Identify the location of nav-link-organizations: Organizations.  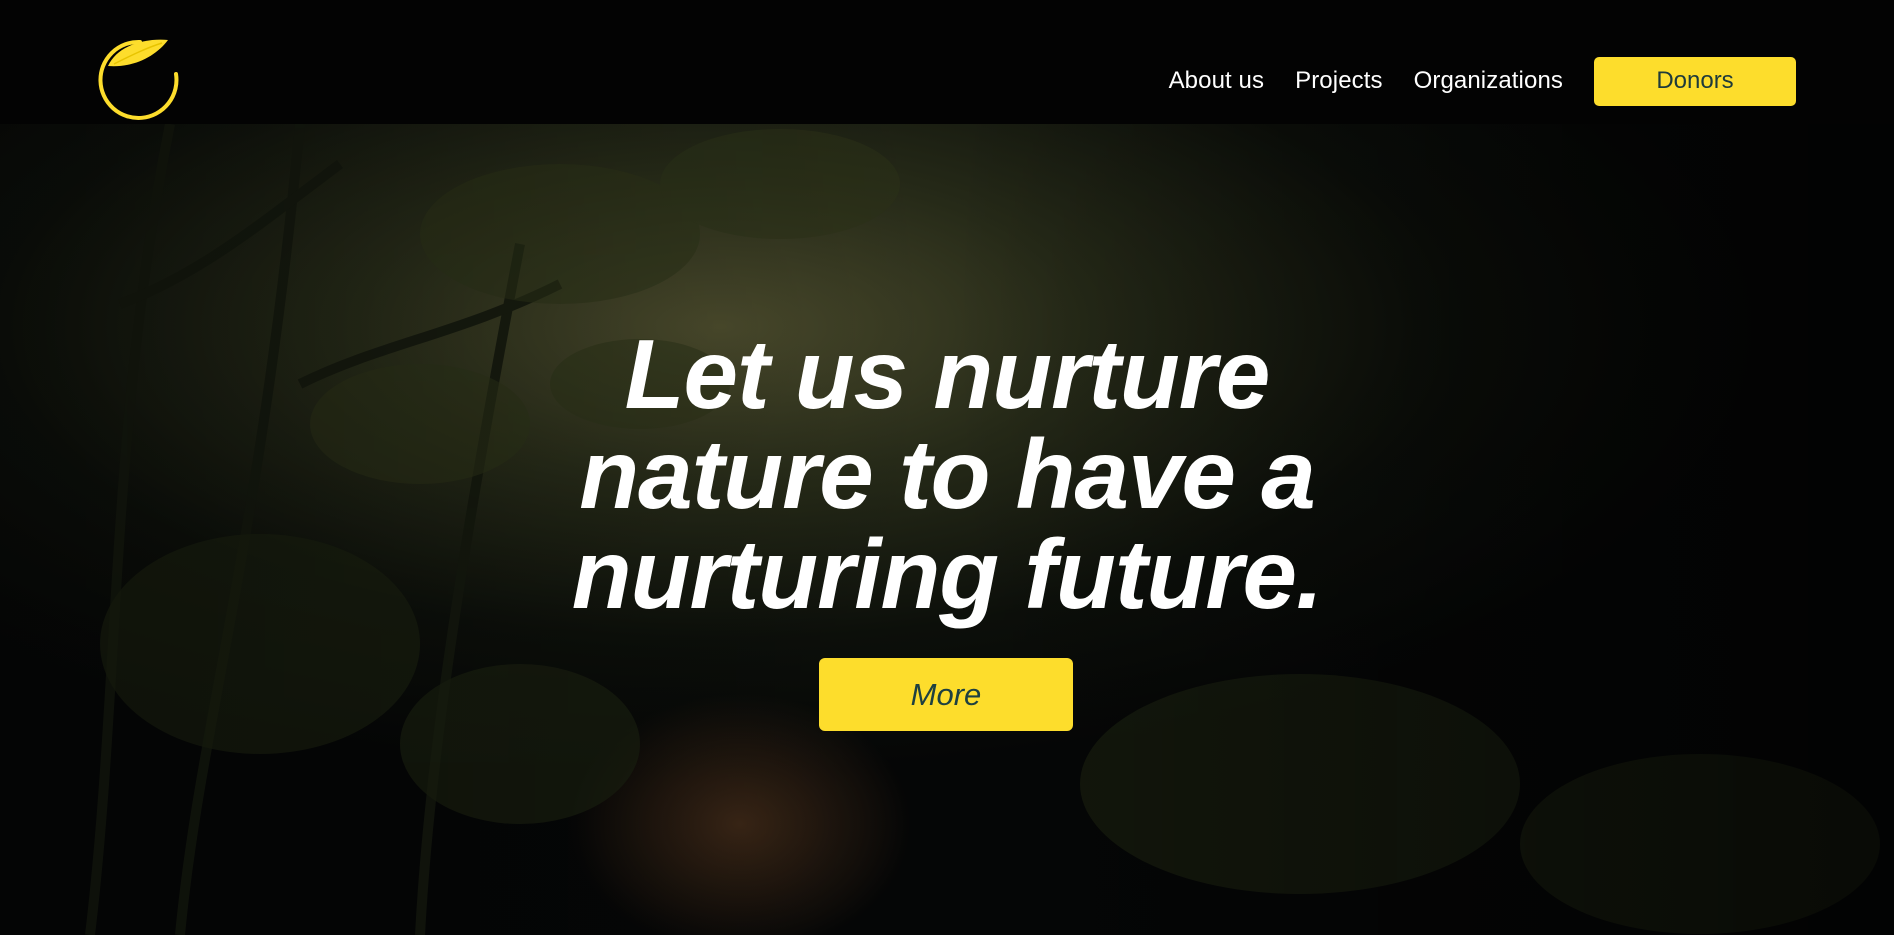
(1488, 81).